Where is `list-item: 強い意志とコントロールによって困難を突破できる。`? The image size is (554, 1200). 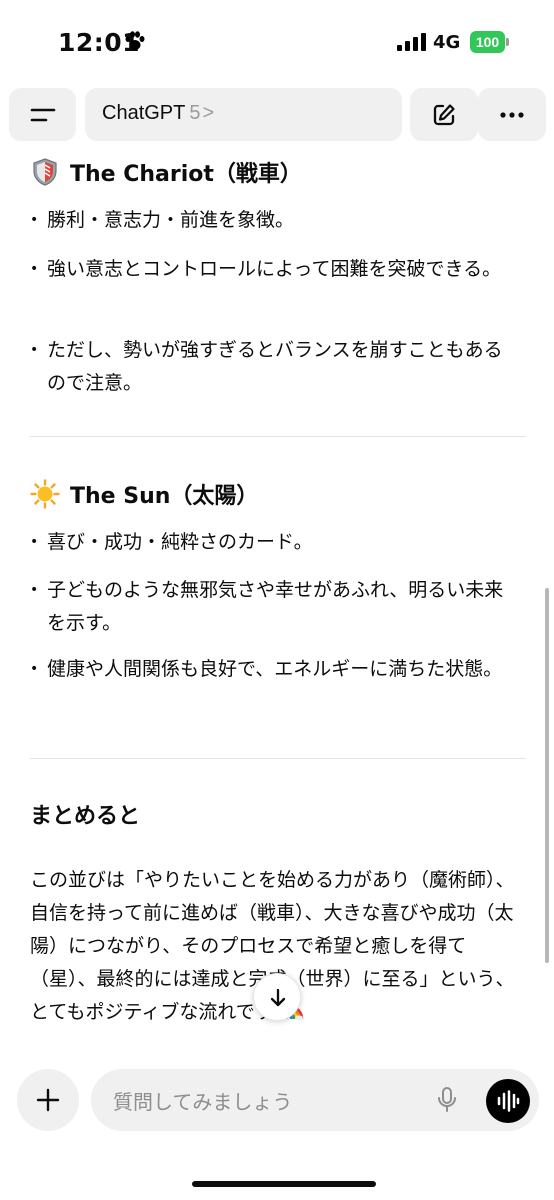 list-item: 強い意志とコントロールによって困難を突破できる。 is located at coordinates (275, 269).